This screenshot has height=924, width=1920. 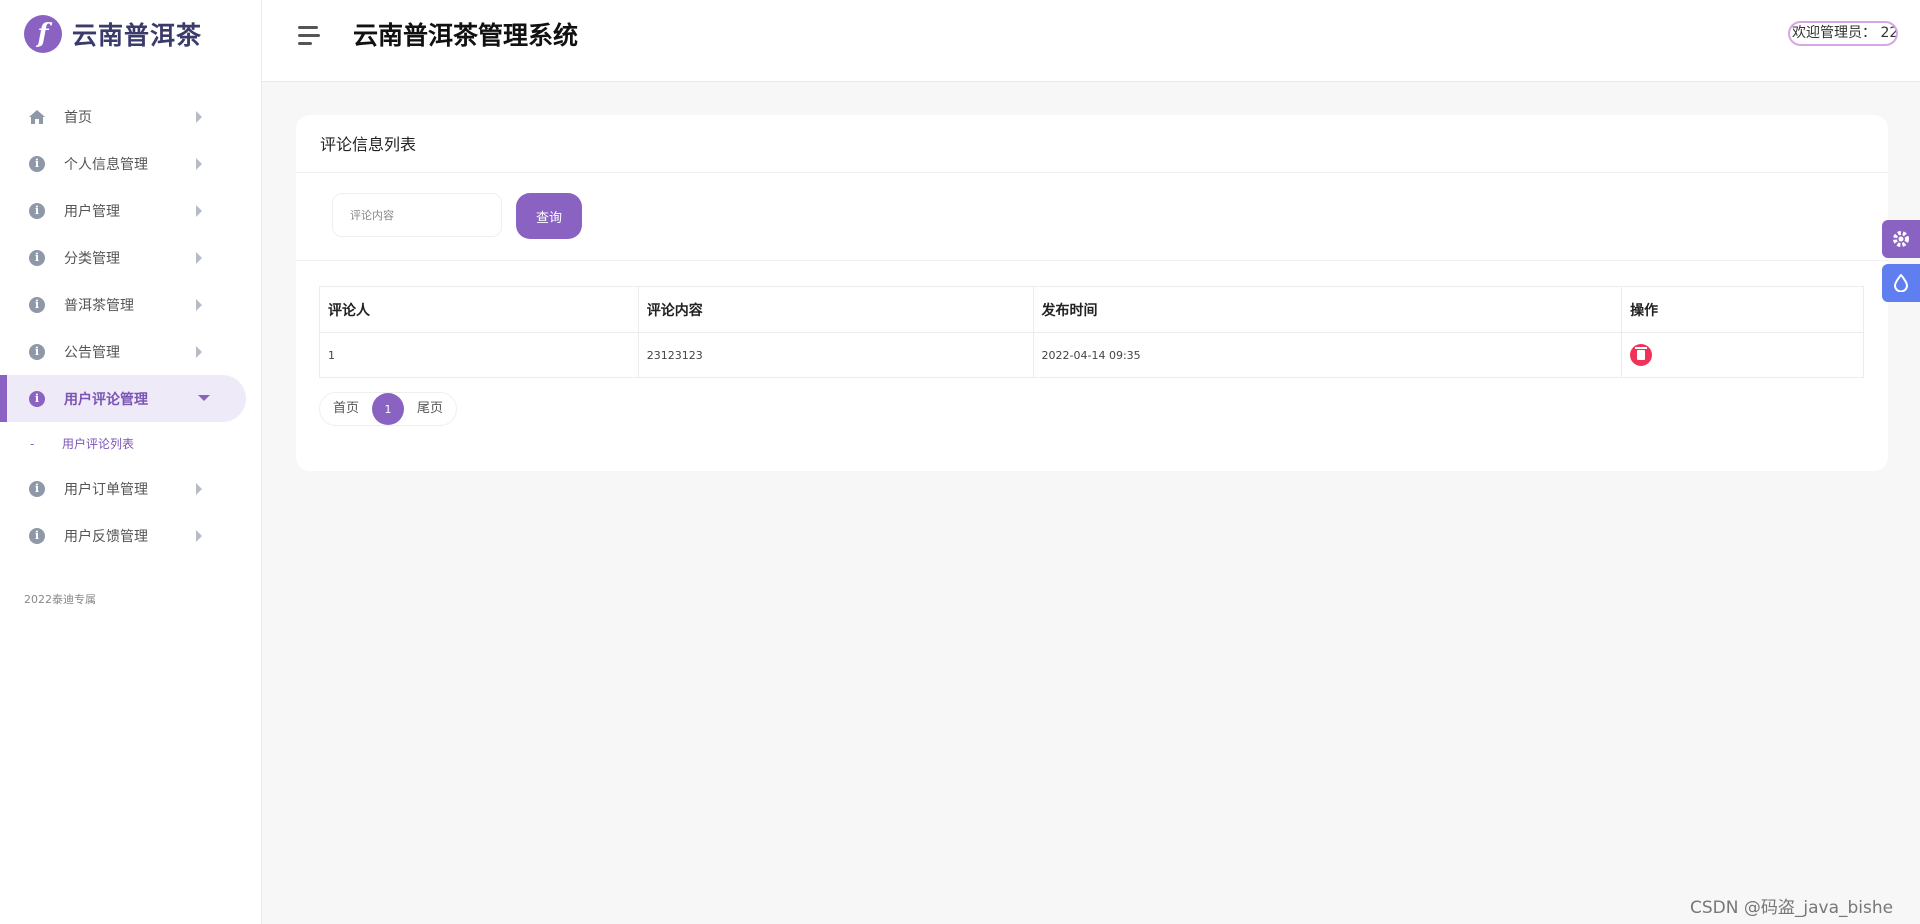 What do you see at coordinates (106, 536) in the screenshot?
I see `sidebar-item-label: 用户反馈管理` at bounding box center [106, 536].